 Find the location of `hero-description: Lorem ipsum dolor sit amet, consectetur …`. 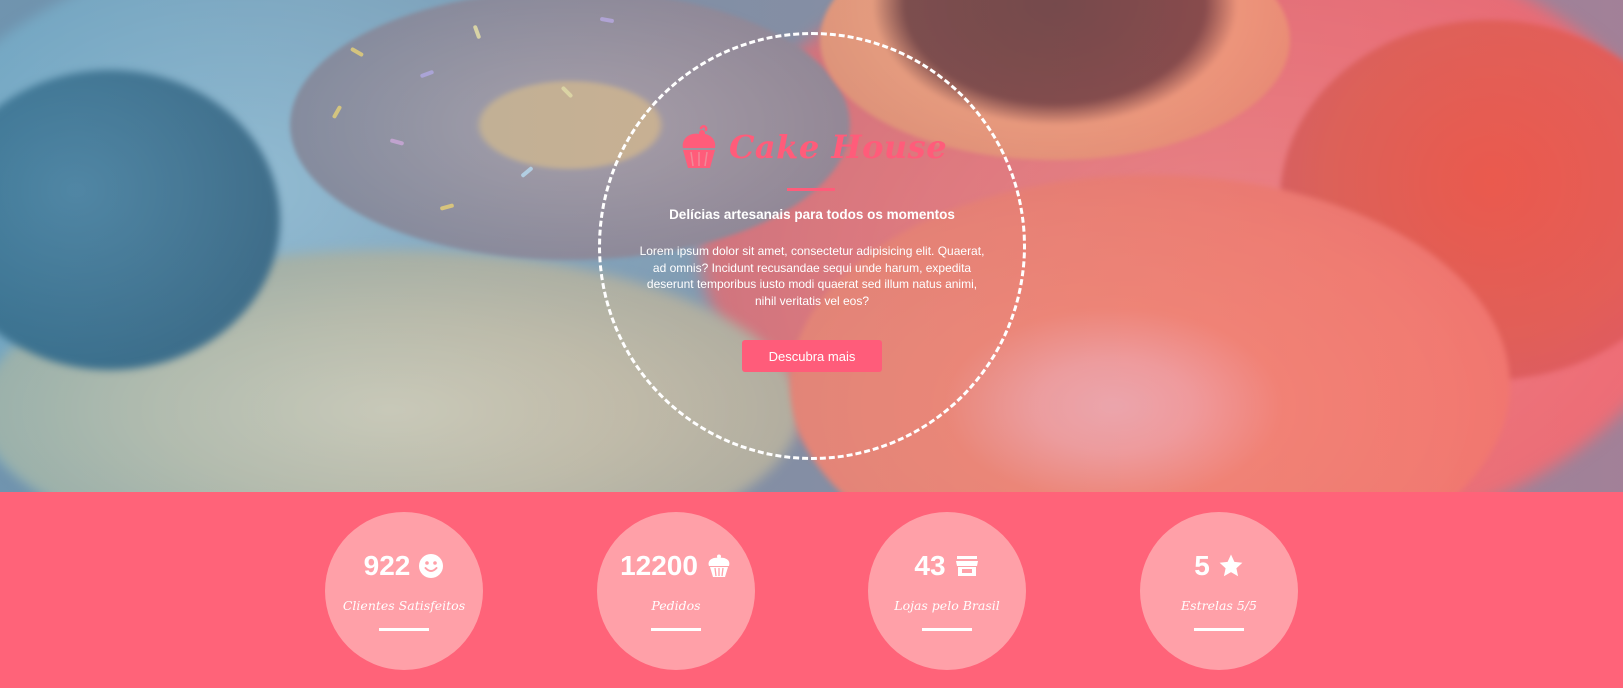

hero-description: Lorem ipsum dolor sit amet, consectetur … is located at coordinates (812, 276).